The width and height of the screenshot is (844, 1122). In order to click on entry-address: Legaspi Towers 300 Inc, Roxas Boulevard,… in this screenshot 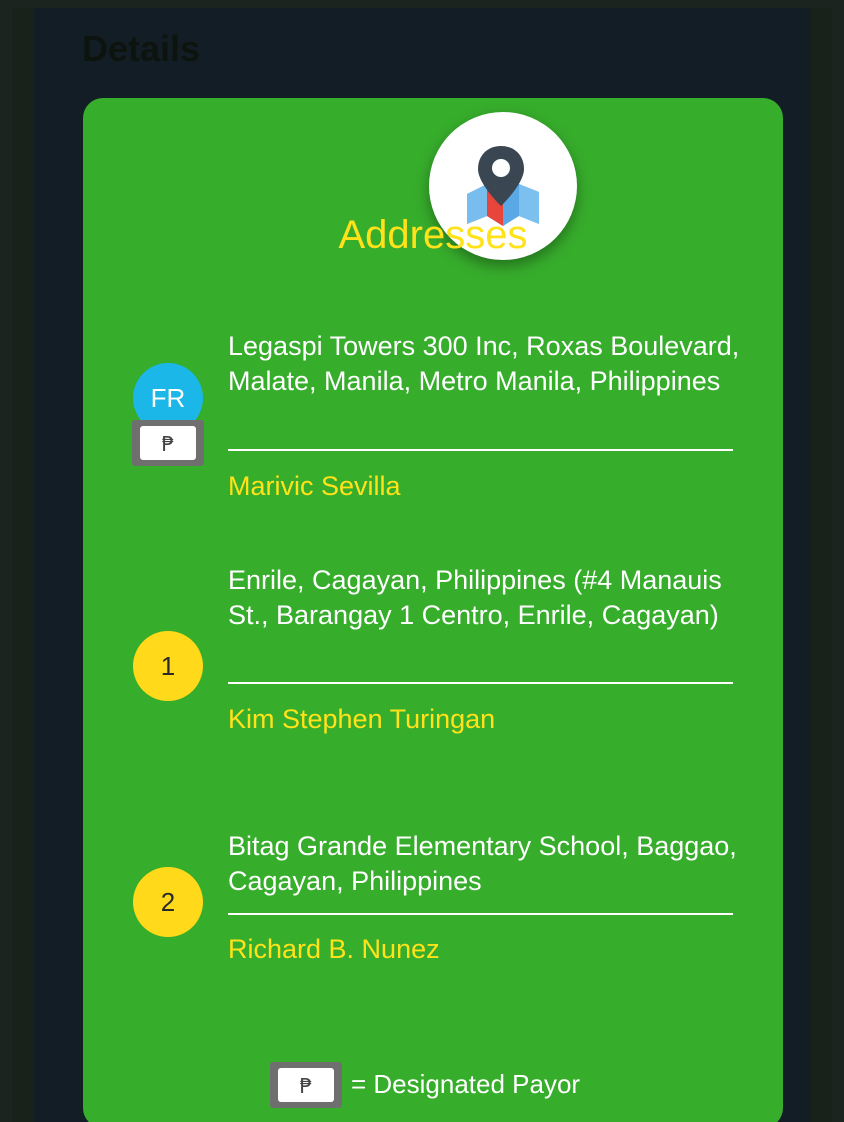, I will do `click(484, 363)`.